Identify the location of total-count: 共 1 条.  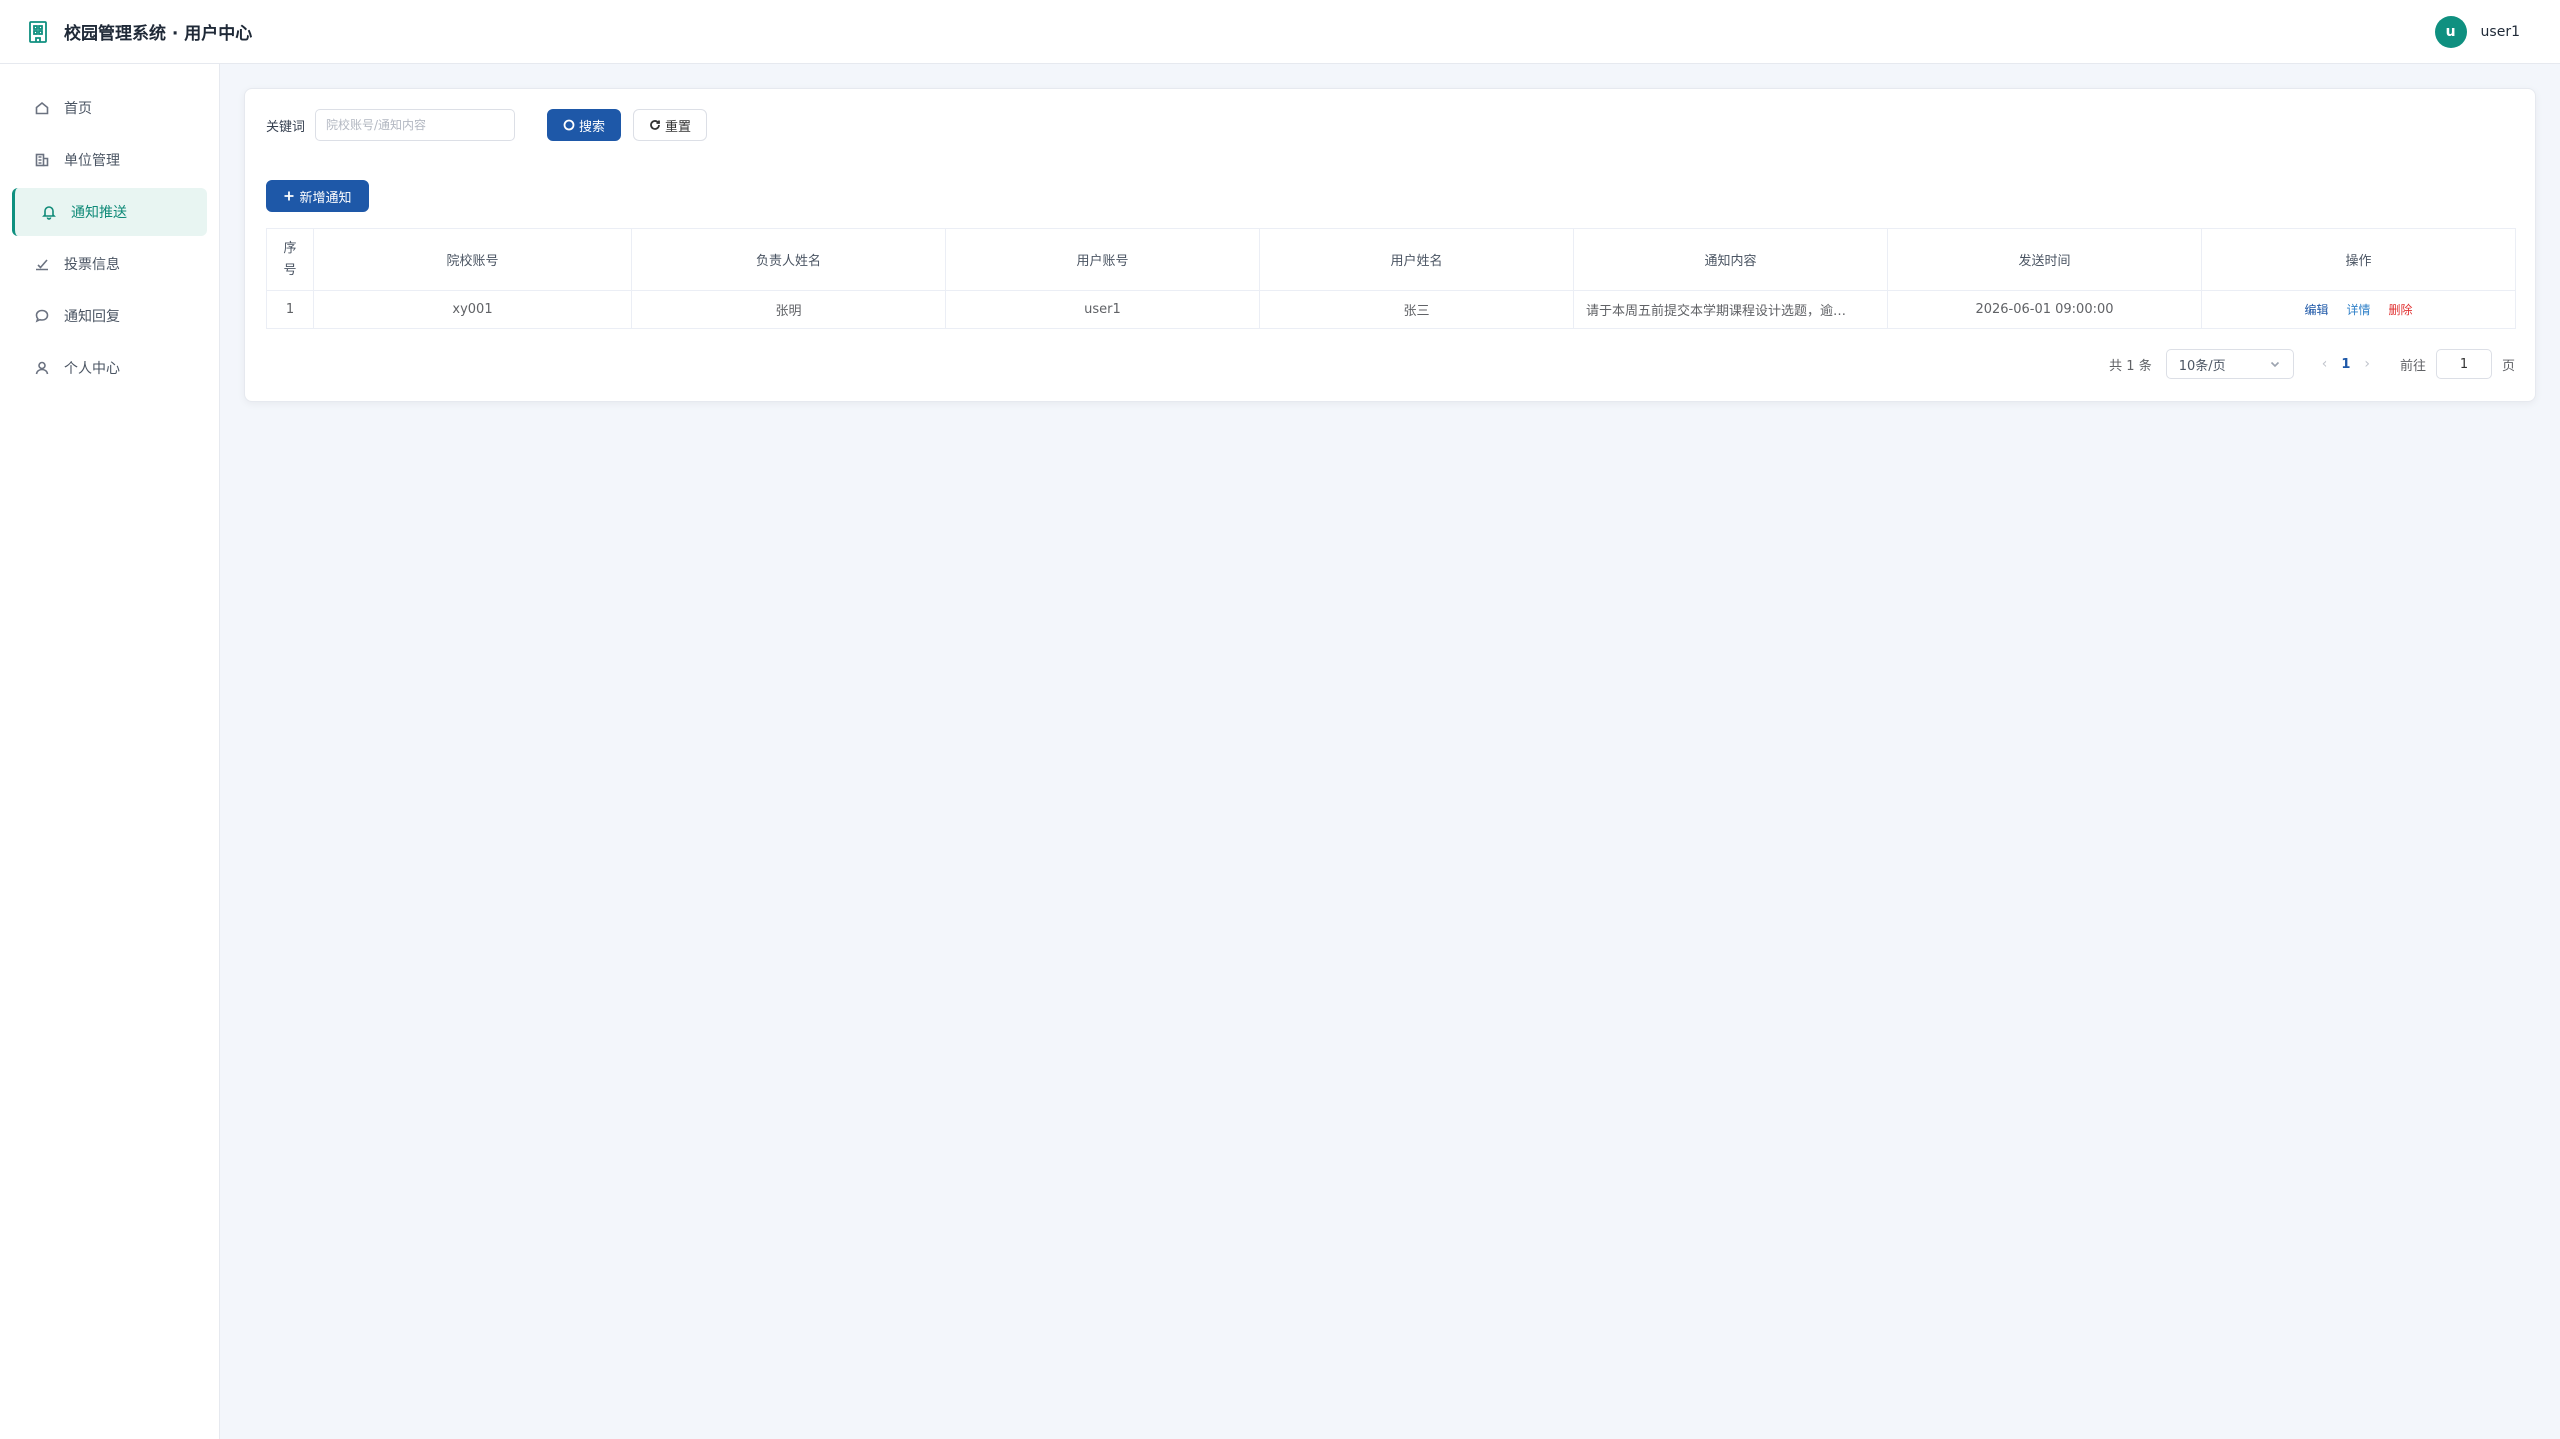
(2130, 366).